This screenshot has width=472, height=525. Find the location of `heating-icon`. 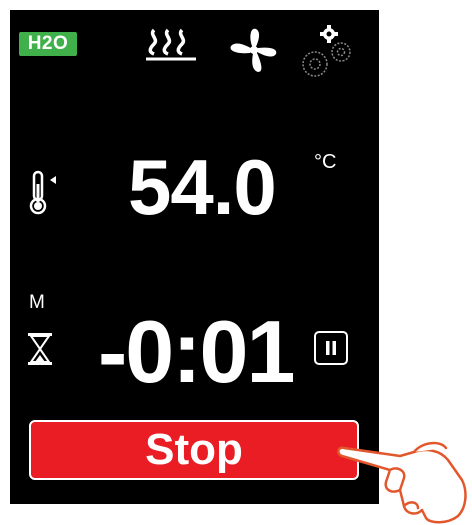

heating-icon is located at coordinates (171, 45).